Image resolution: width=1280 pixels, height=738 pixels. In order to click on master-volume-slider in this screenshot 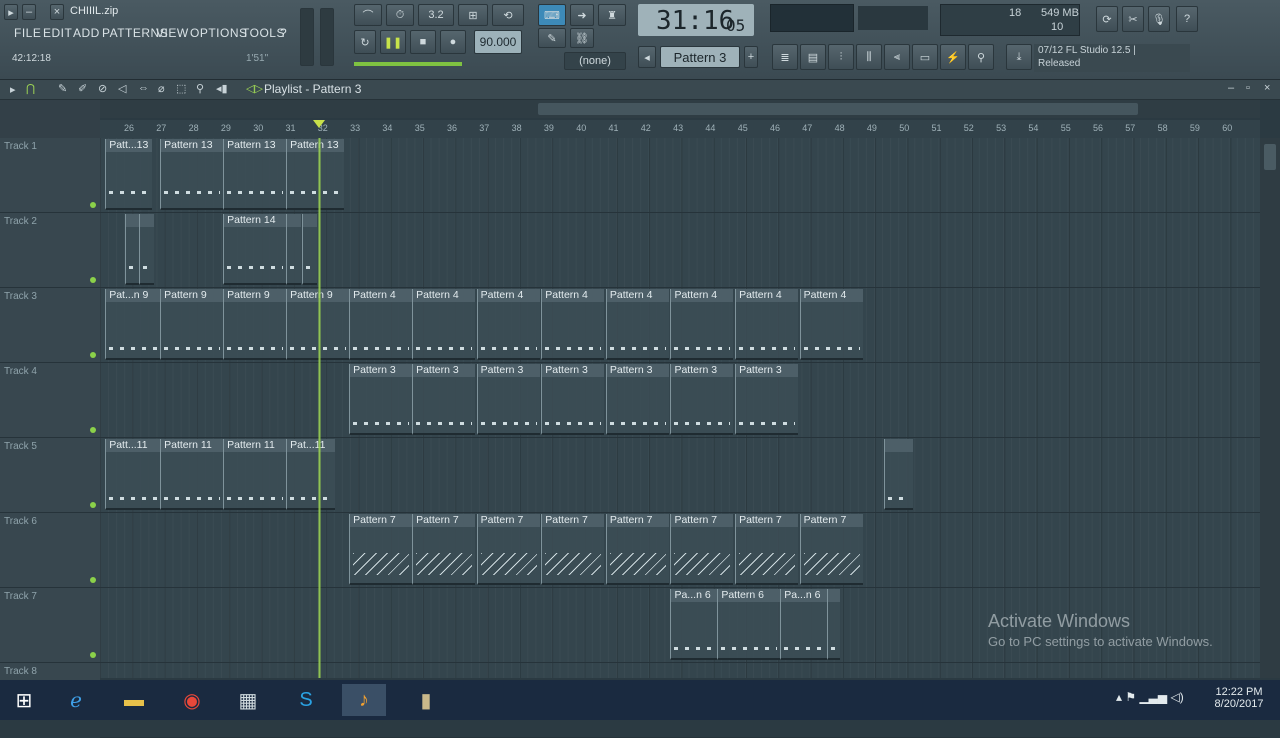, I will do `click(307, 37)`.